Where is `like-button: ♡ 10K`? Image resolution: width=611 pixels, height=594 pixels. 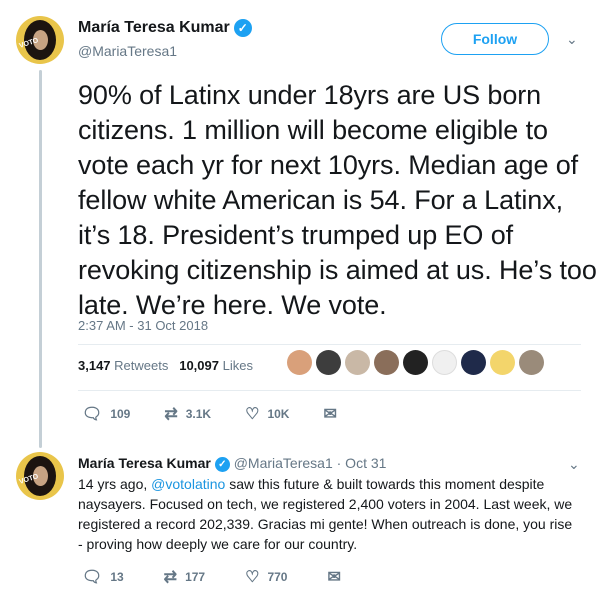
like-button: ♡ 10K is located at coordinates (267, 414).